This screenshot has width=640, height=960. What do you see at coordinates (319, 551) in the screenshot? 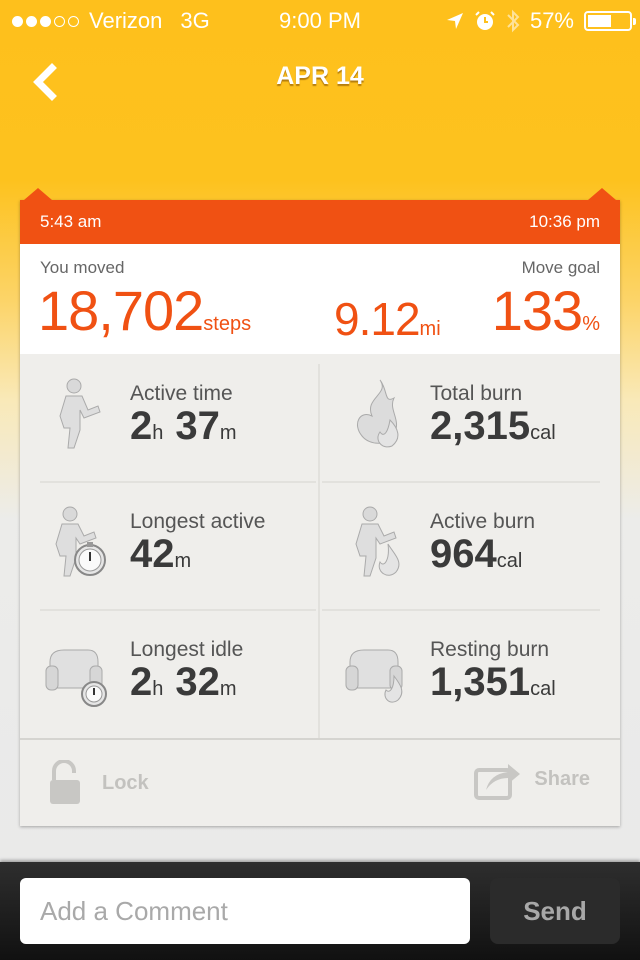
I see `column-divider` at bounding box center [319, 551].